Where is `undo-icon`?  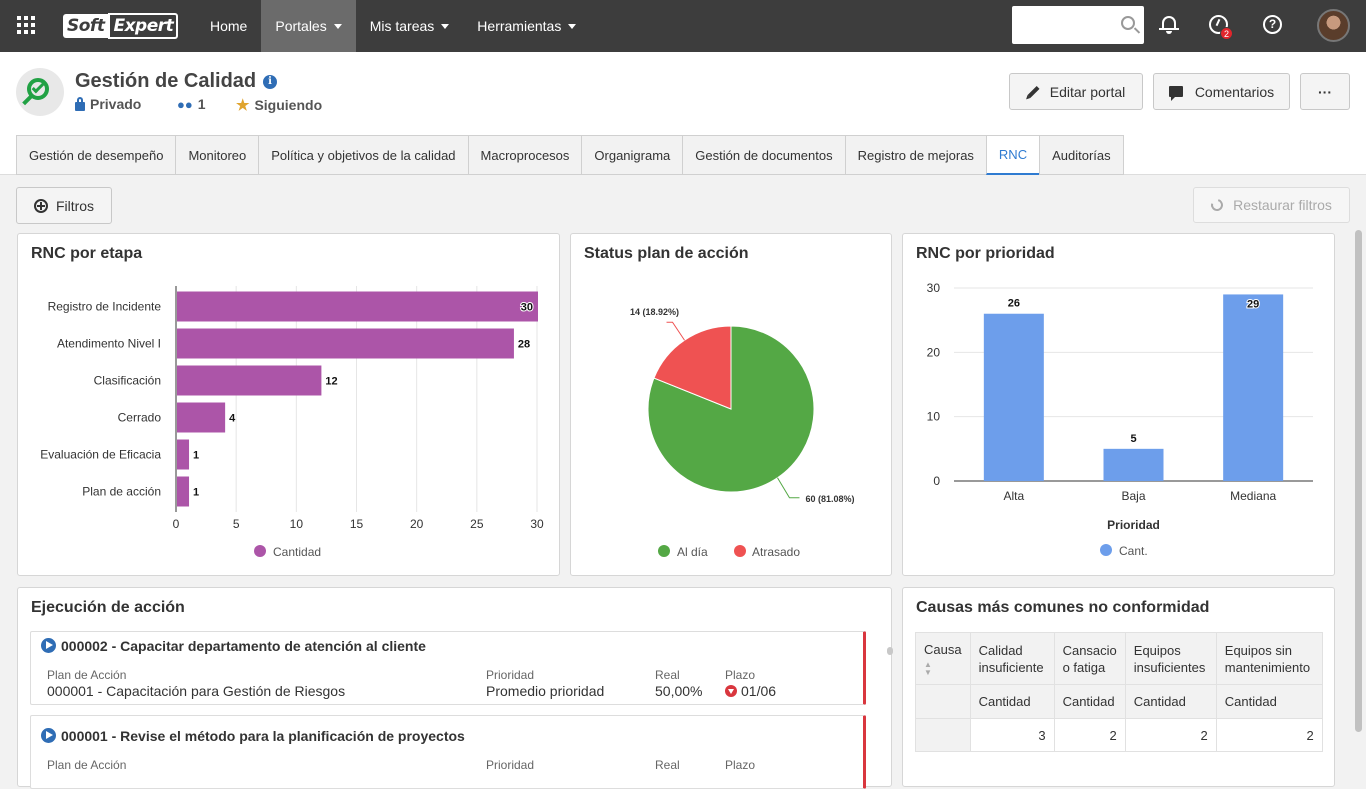
undo-icon is located at coordinates (1217, 205).